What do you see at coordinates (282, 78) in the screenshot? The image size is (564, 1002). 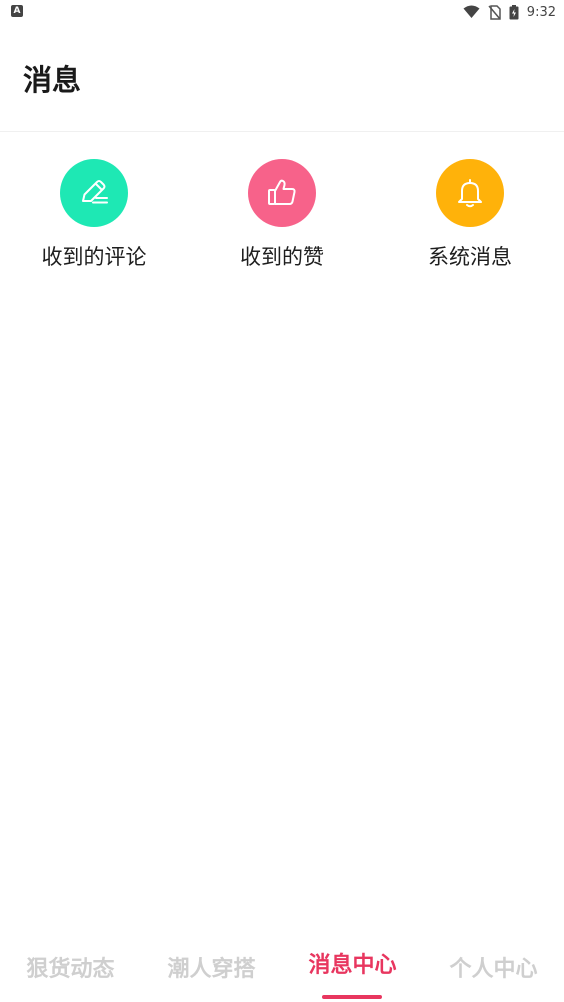 I see `header: 消息` at bounding box center [282, 78].